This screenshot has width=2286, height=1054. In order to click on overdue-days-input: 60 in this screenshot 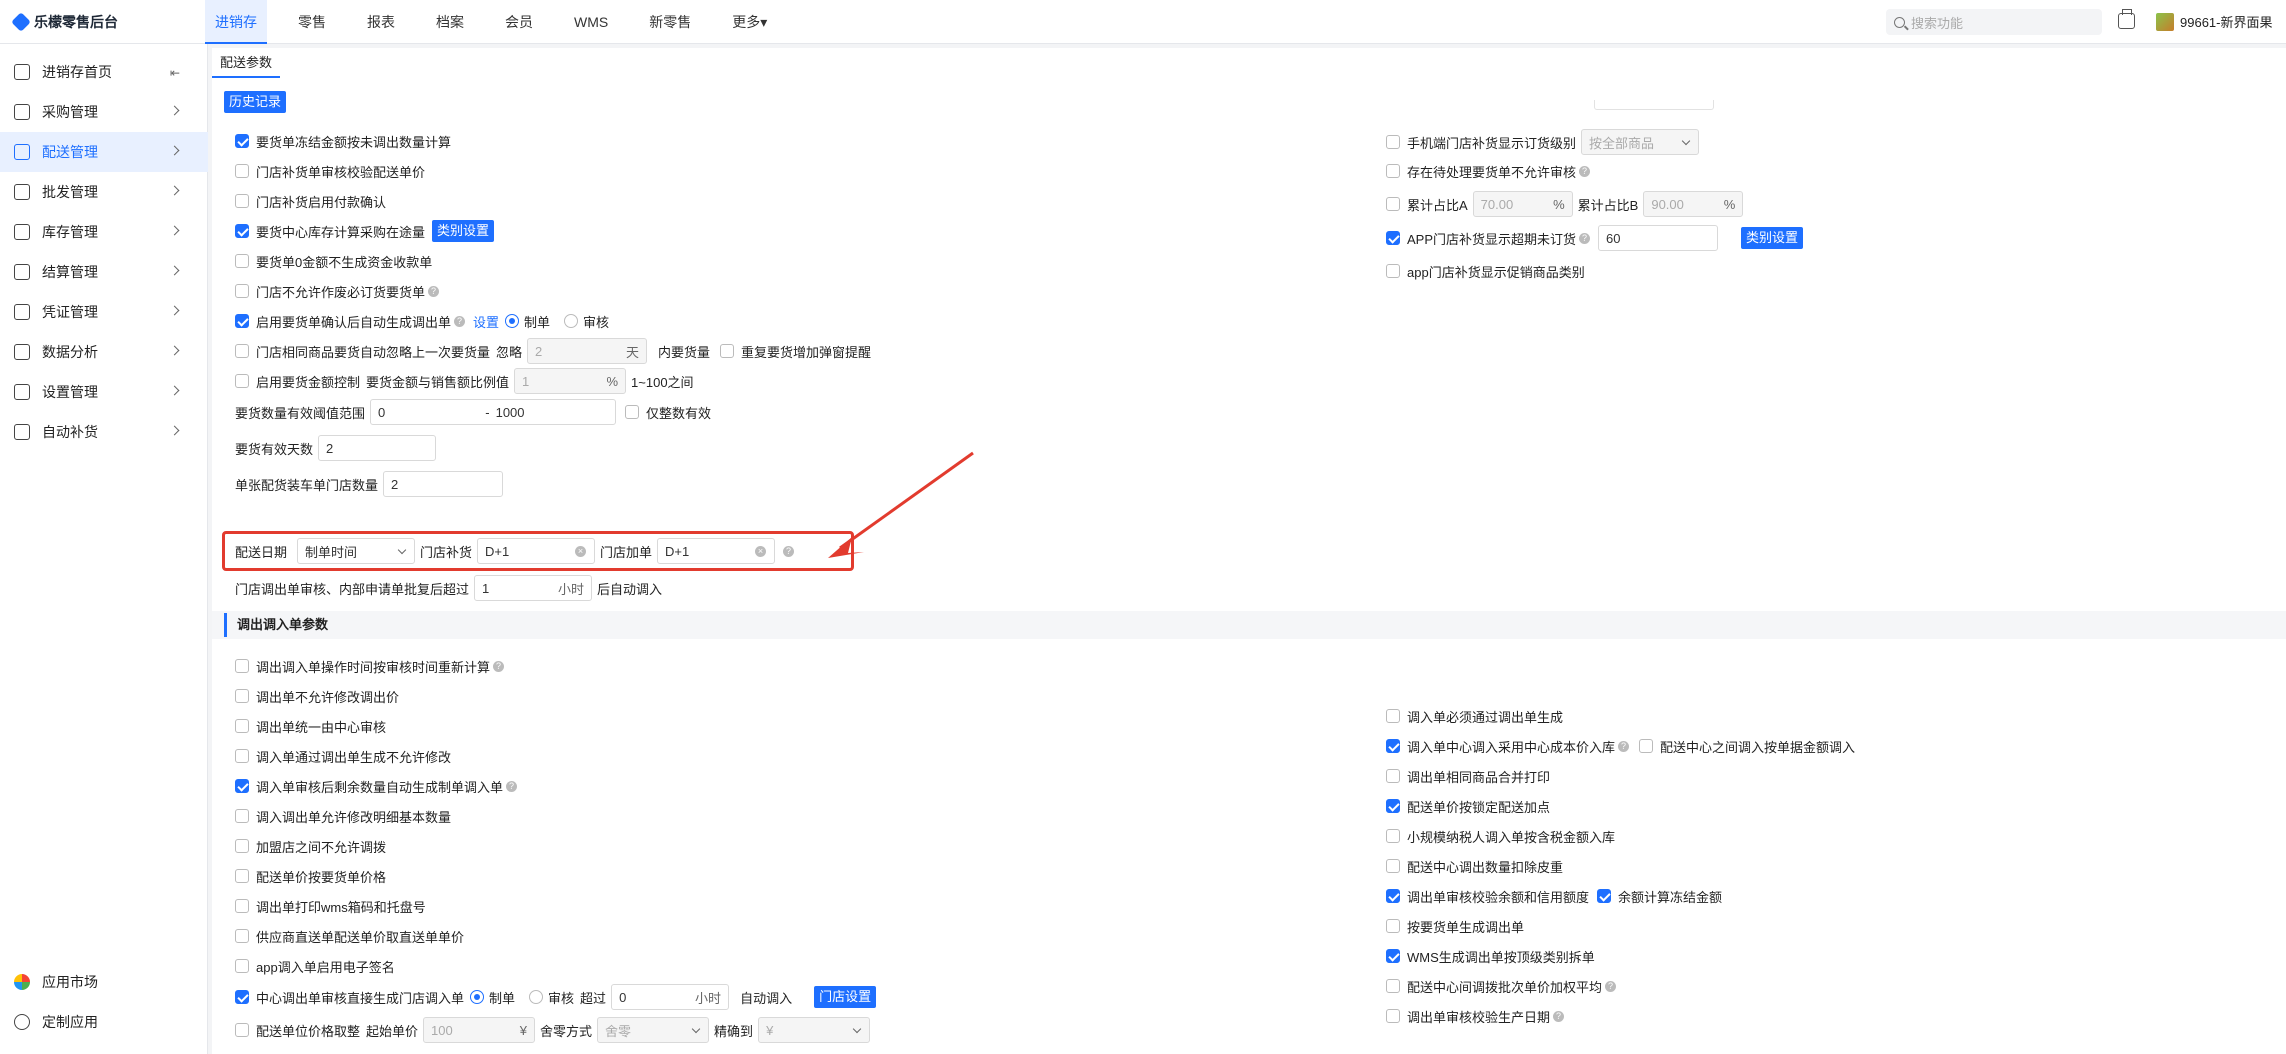, I will do `click(1658, 238)`.